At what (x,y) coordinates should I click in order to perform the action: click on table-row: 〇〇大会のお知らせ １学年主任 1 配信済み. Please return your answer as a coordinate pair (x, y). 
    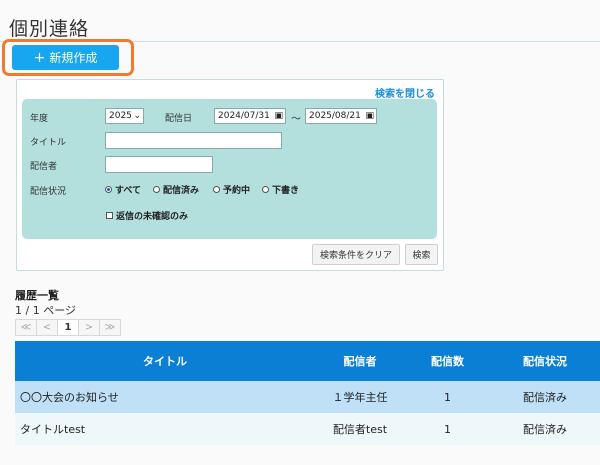
    Looking at the image, I should click on (307, 397).